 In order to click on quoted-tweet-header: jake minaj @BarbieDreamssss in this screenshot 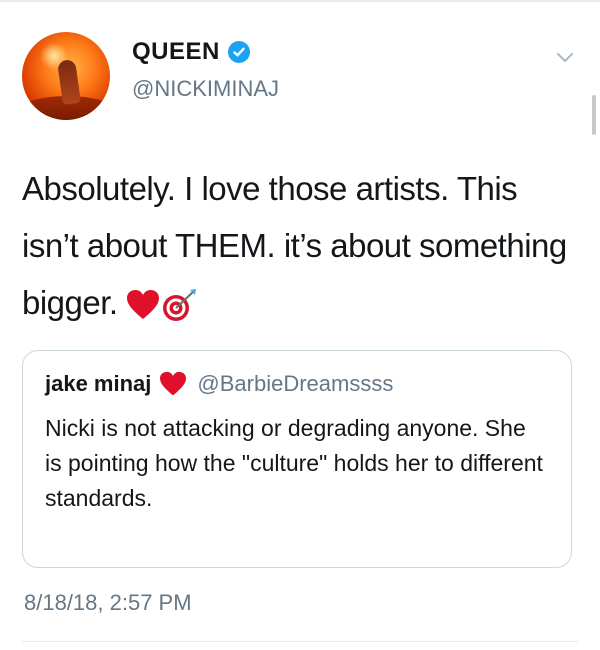, I will do `click(219, 384)`.